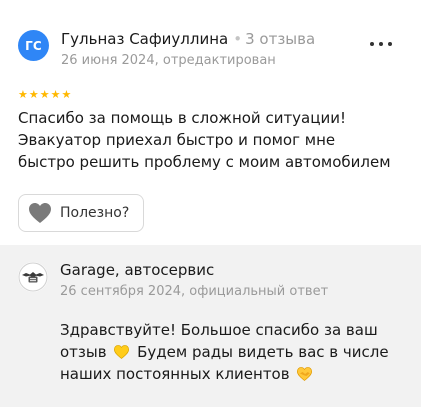 The width and height of the screenshot is (421, 407). Describe the element at coordinates (168, 60) in the screenshot. I see `review-date: 26 июня 2024, отредактирован` at that location.